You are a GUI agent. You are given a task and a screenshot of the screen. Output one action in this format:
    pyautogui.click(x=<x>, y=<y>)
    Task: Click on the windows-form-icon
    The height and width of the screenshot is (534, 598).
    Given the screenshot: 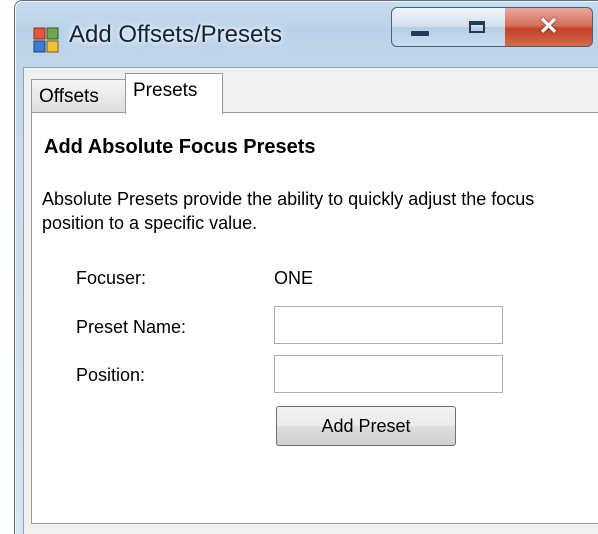 What is the action you would take?
    pyautogui.click(x=46, y=40)
    